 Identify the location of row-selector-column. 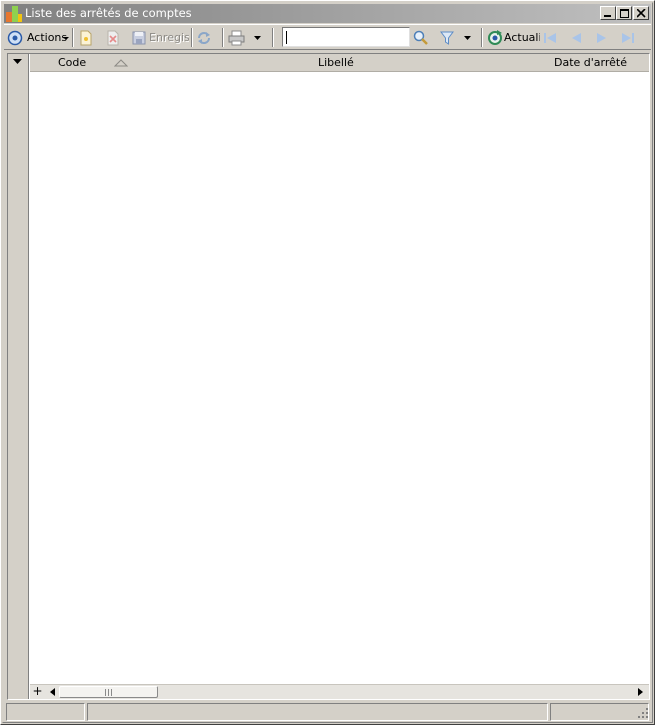
(18, 376).